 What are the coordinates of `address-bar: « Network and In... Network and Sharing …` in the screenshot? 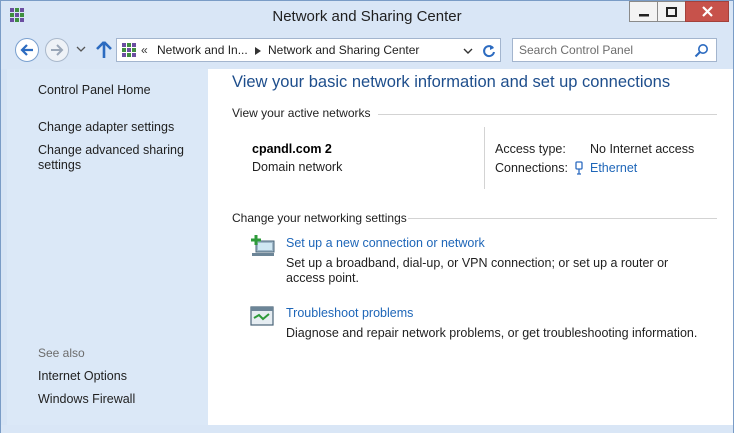 It's located at (308, 50).